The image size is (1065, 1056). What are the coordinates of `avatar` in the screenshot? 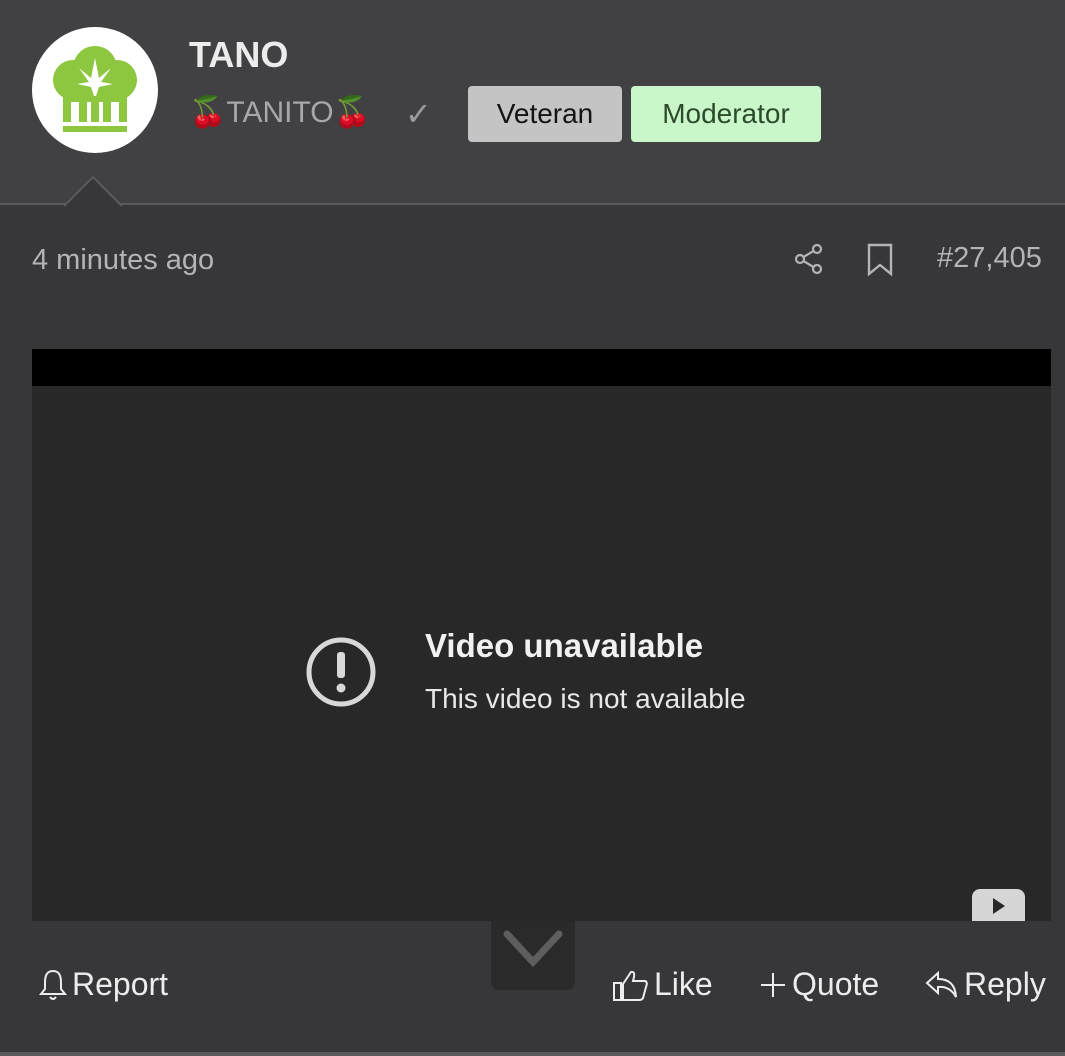 It's located at (95, 90).